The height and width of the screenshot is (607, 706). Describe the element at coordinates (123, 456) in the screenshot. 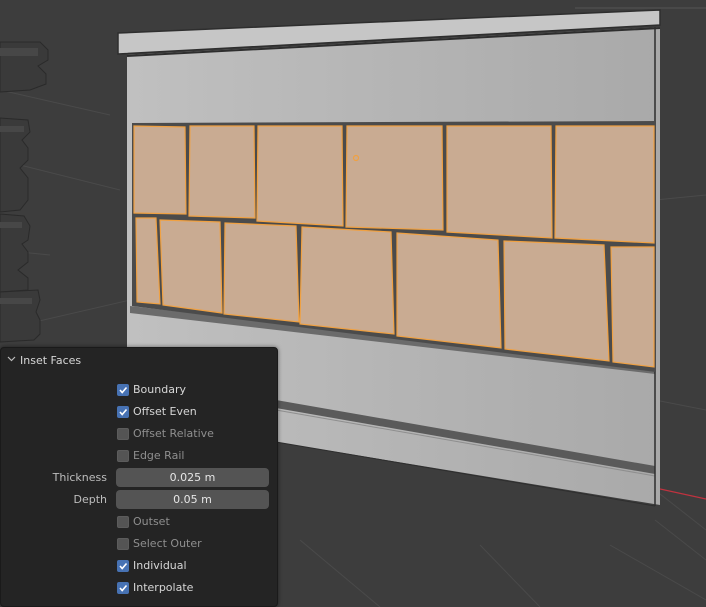

I see `edge-rail-checkbox` at that location.